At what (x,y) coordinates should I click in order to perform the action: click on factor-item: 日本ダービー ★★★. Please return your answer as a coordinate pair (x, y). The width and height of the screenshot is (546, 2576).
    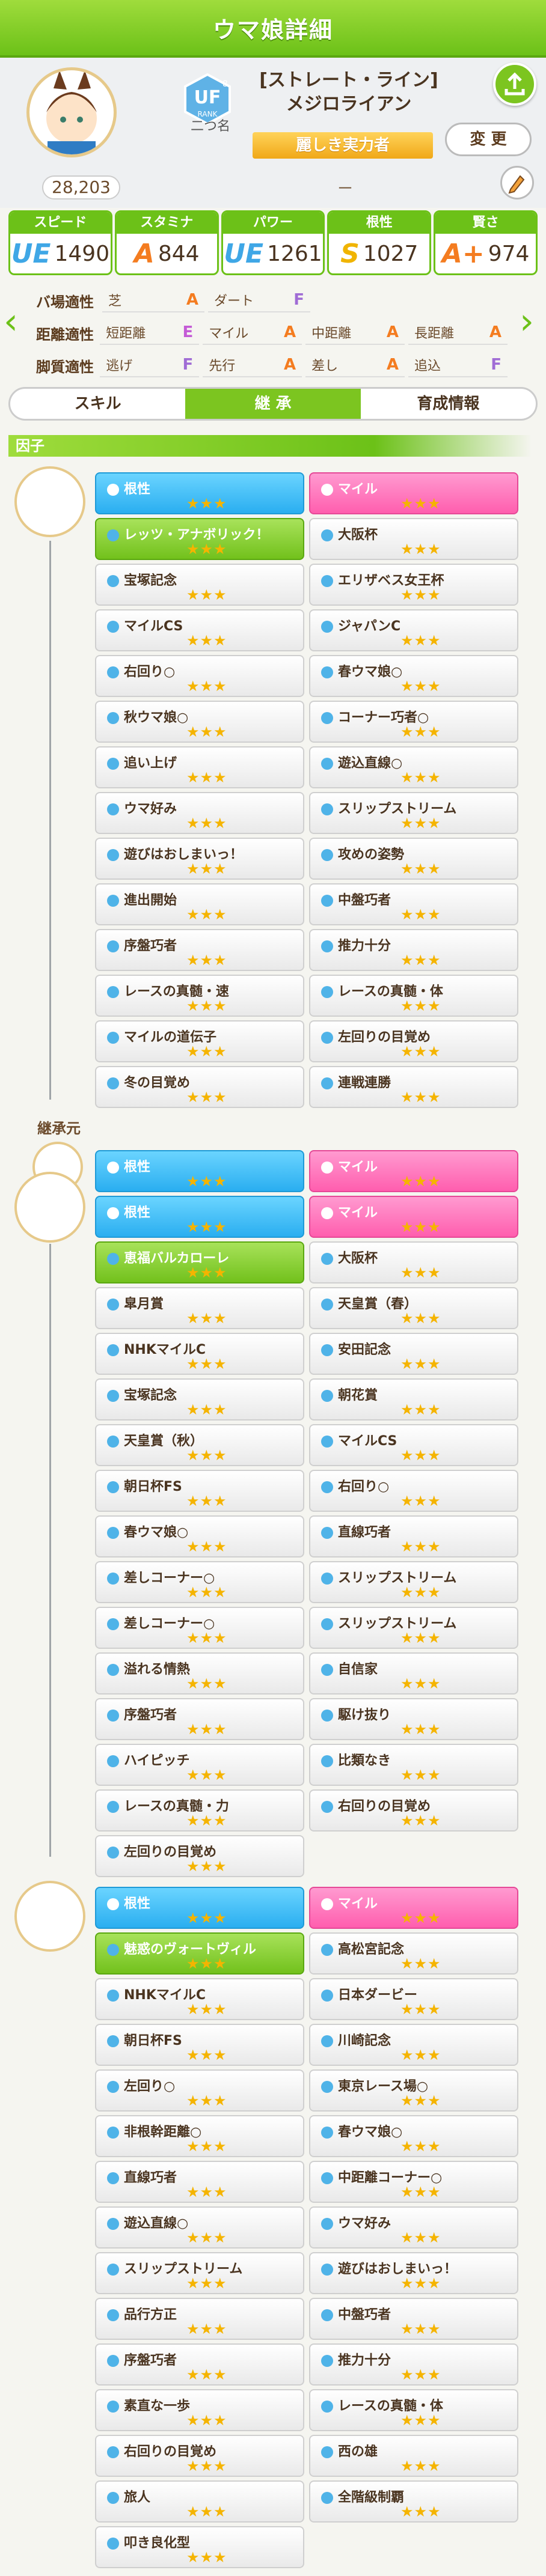
    Looking at the image, I should click on (414, 1999).